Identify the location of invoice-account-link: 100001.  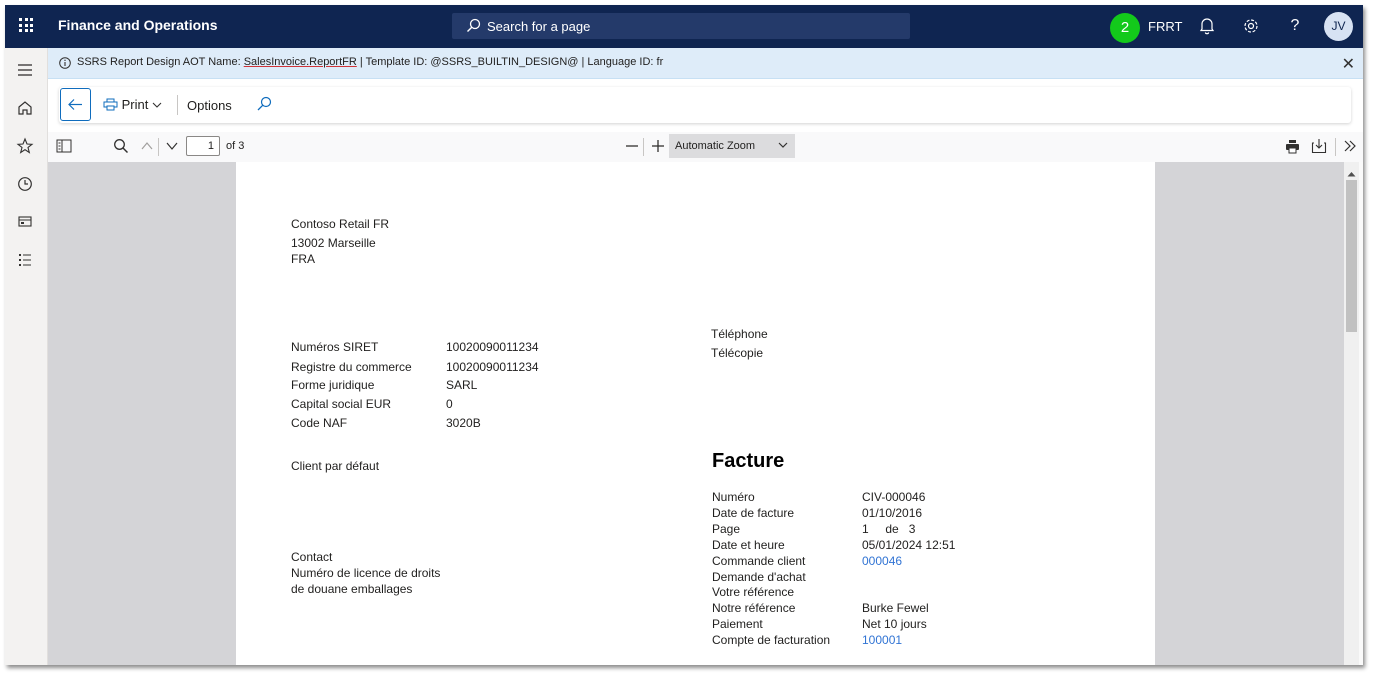
(882, 640).